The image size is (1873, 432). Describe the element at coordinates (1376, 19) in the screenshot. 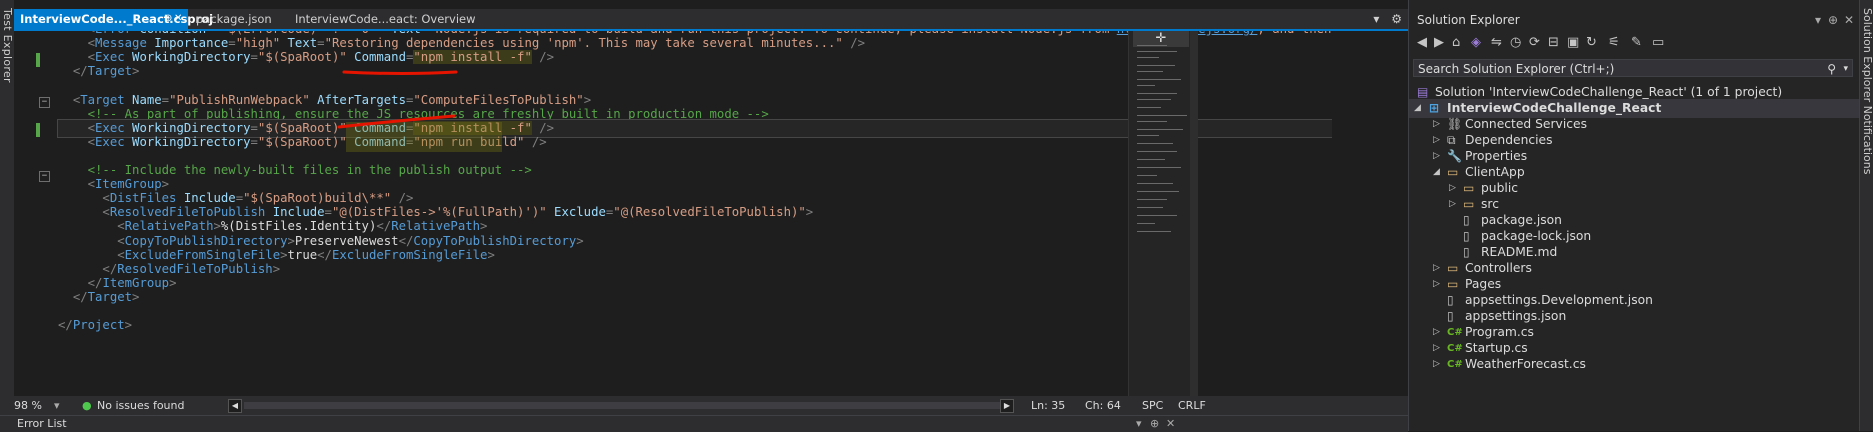

I see `tab-list-dropdown-icon: ▾` at that location.